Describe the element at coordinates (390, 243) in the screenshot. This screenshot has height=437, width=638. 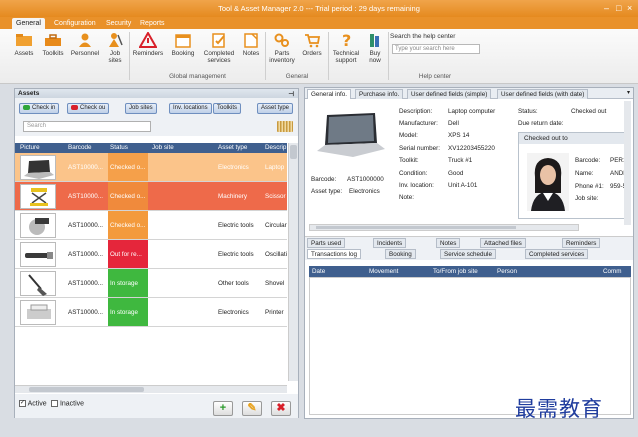
I see `subtab-incidents: Incidents` at that location.